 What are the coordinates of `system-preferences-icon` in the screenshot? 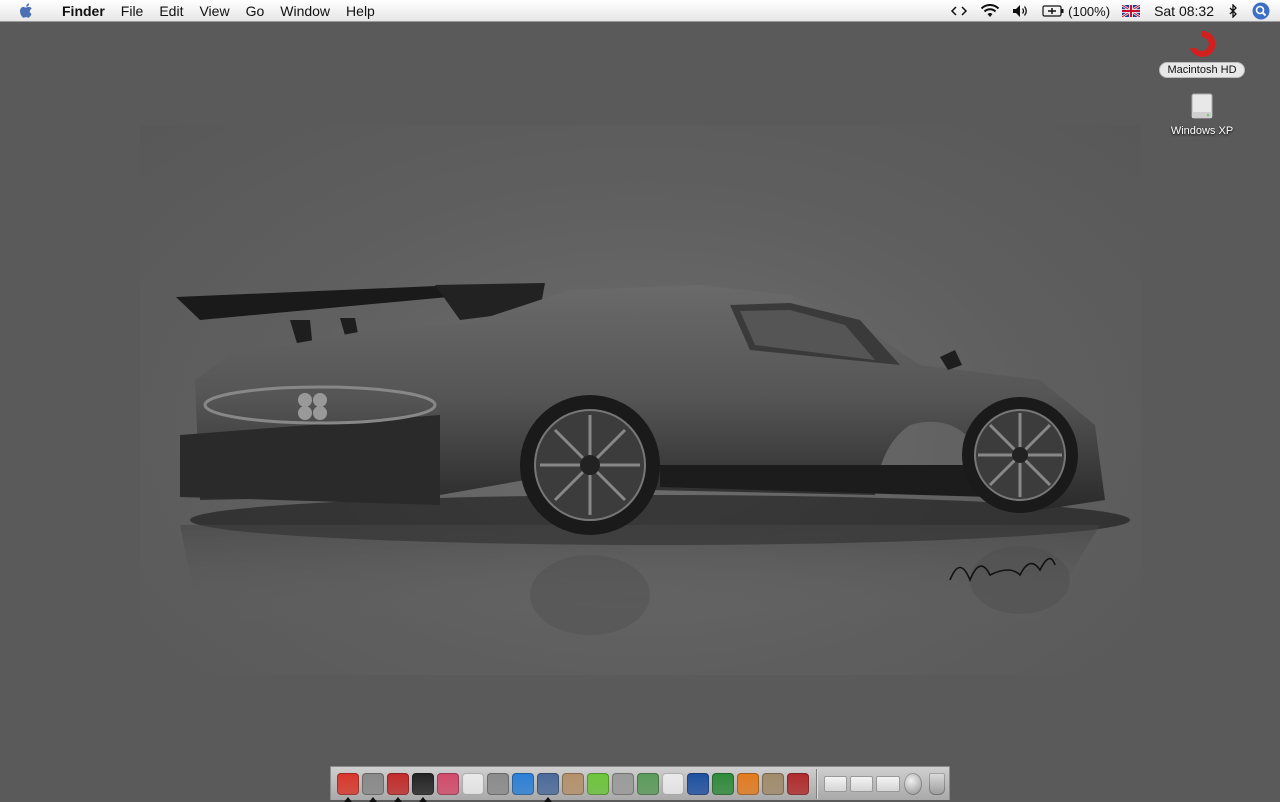 It's located at (372, 787).